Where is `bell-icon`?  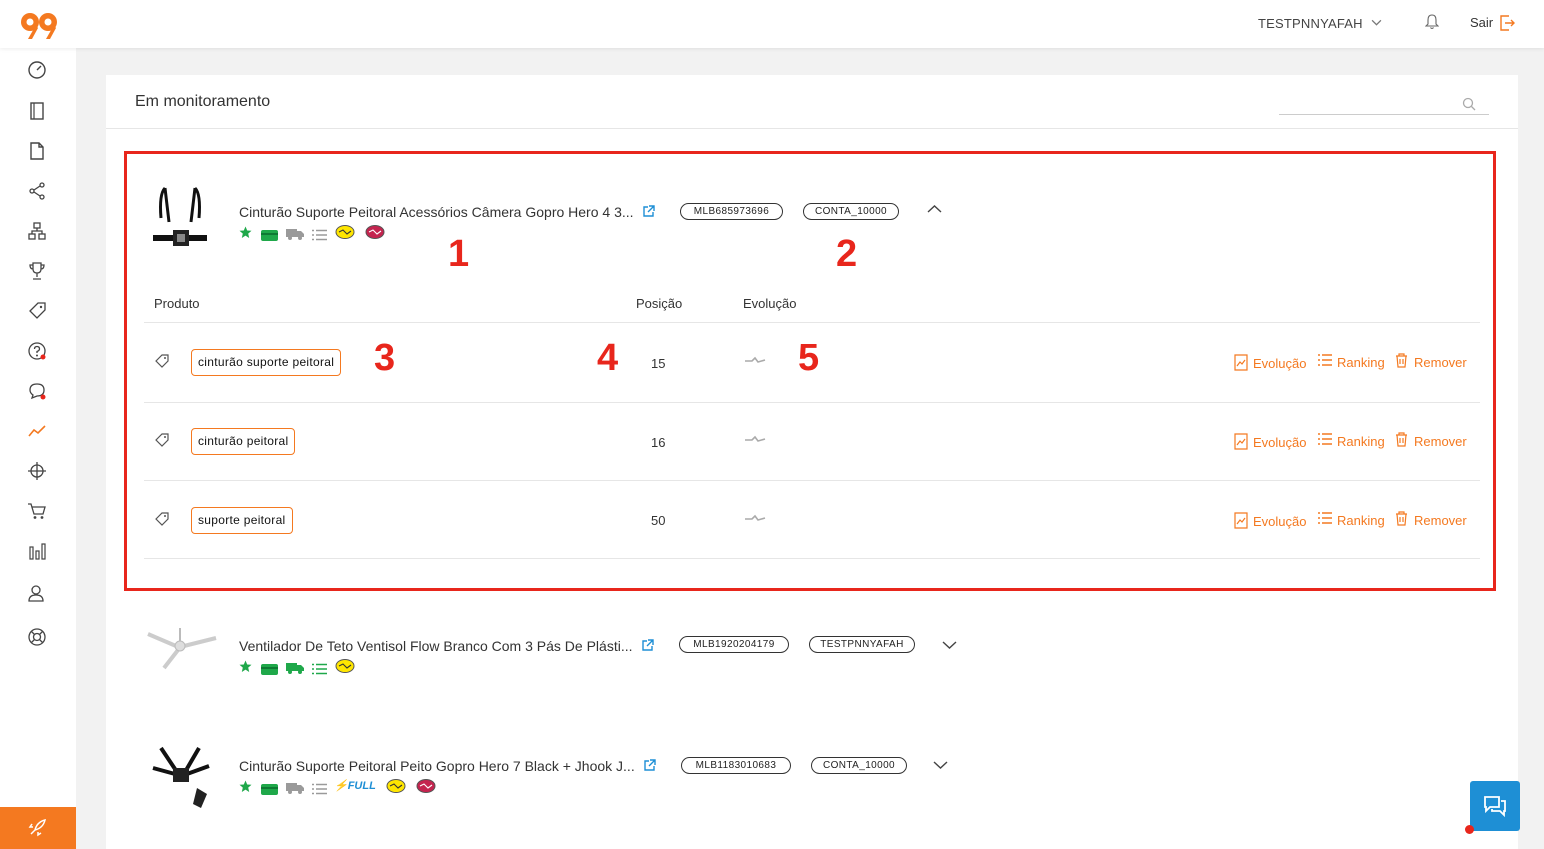
bell-icon is located at coordinates (1432, 22).